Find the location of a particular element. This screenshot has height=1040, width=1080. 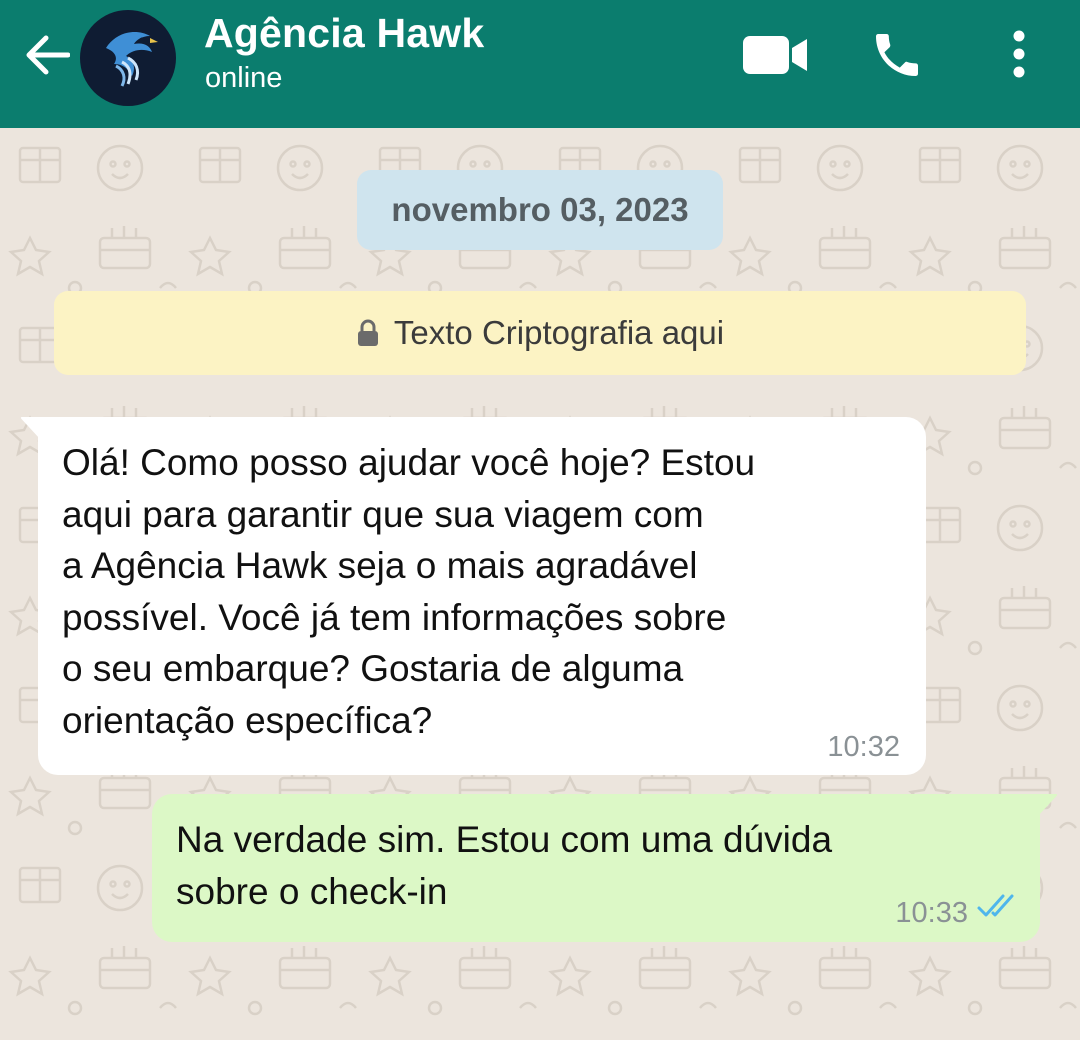

message-time: 10:32 is located at coordinates (863, 747).